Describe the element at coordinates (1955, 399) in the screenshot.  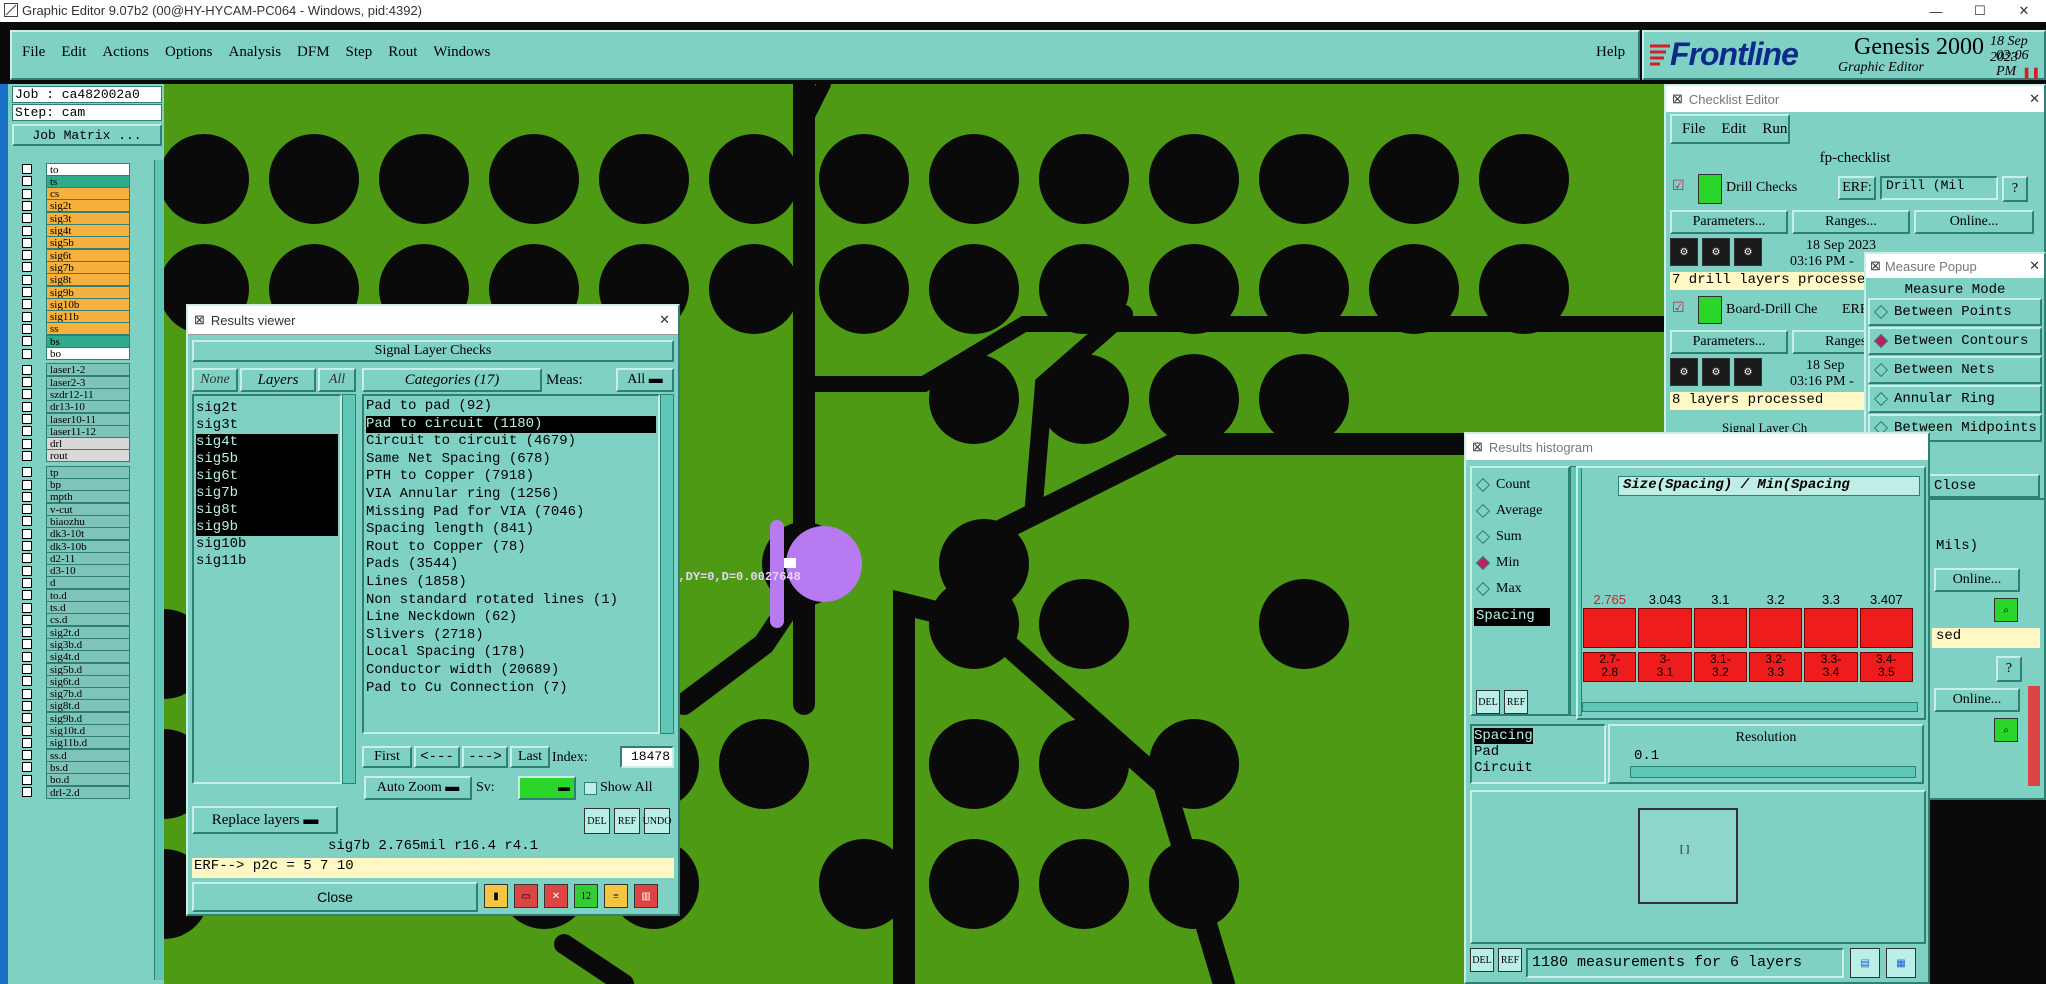
I see `measure-option: Annular Ring` at that location.